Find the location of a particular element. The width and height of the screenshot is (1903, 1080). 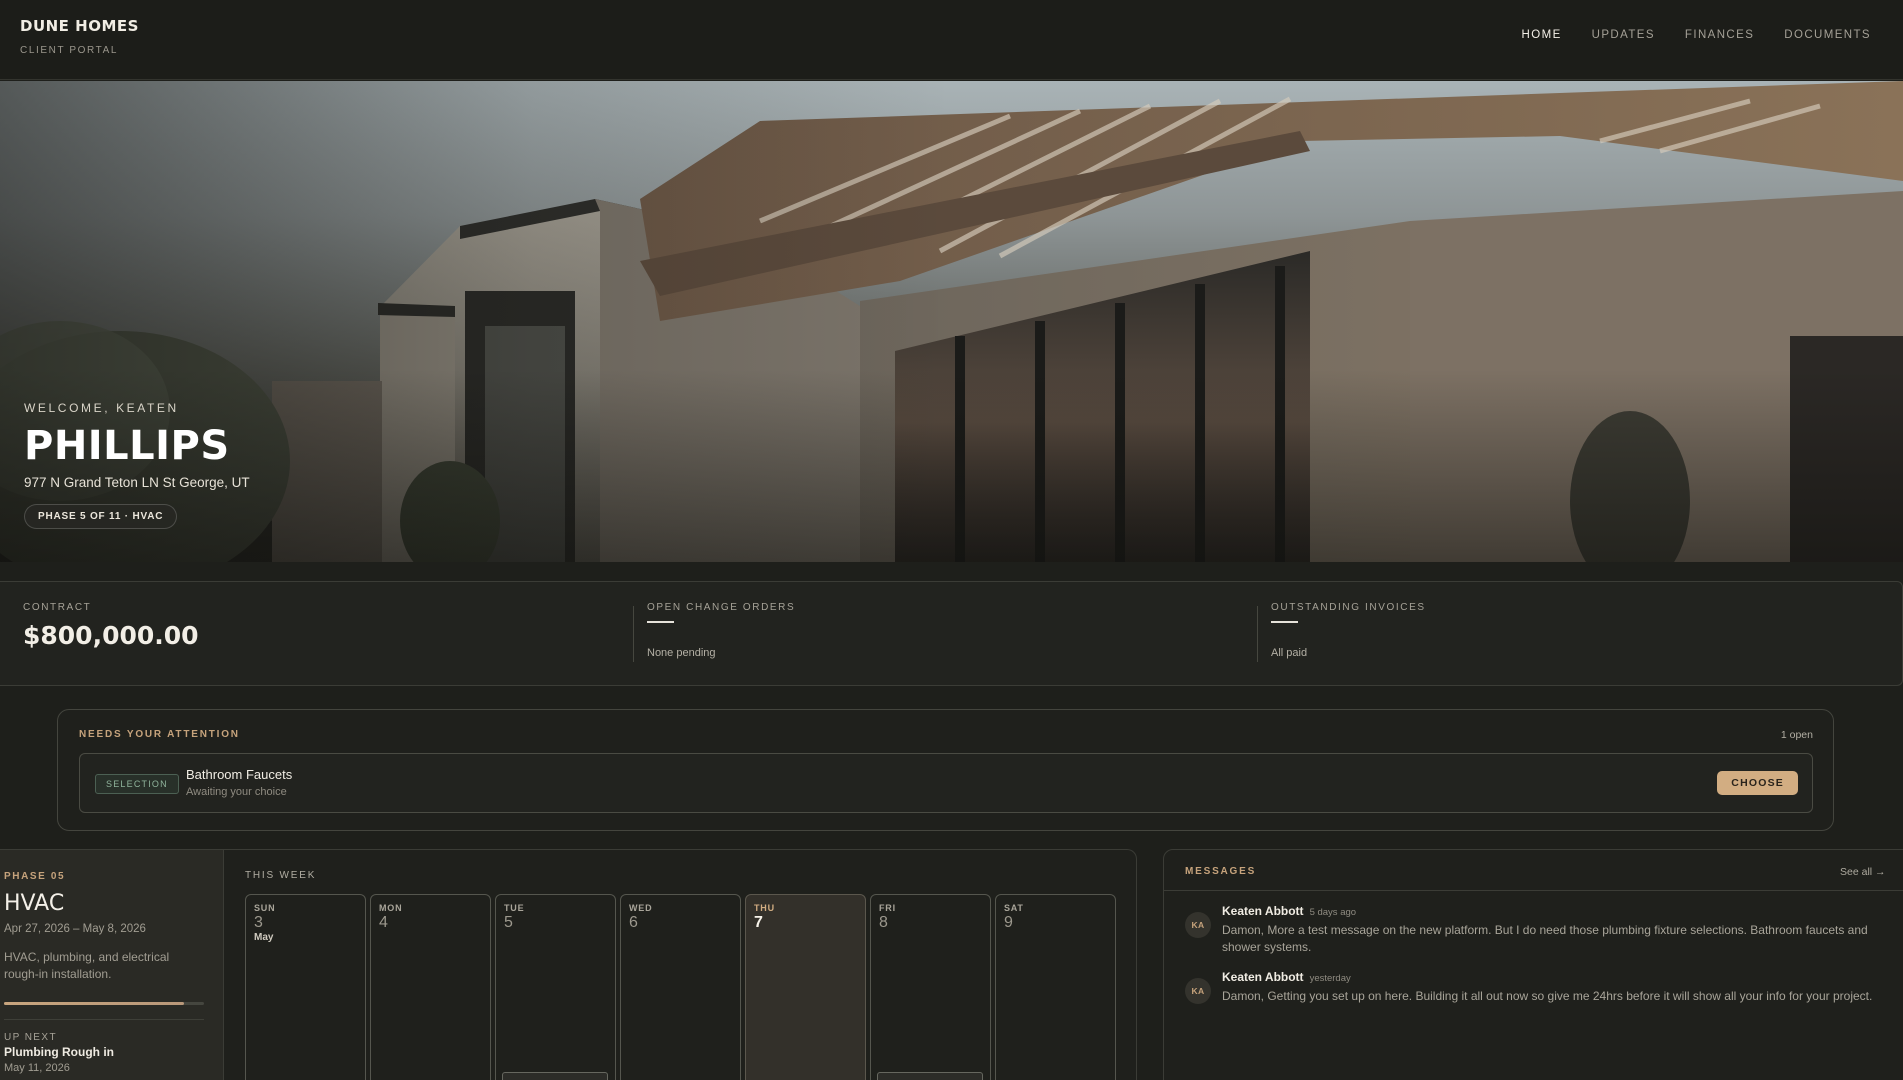

day-number: 8 is located at coordinates (883, 922).